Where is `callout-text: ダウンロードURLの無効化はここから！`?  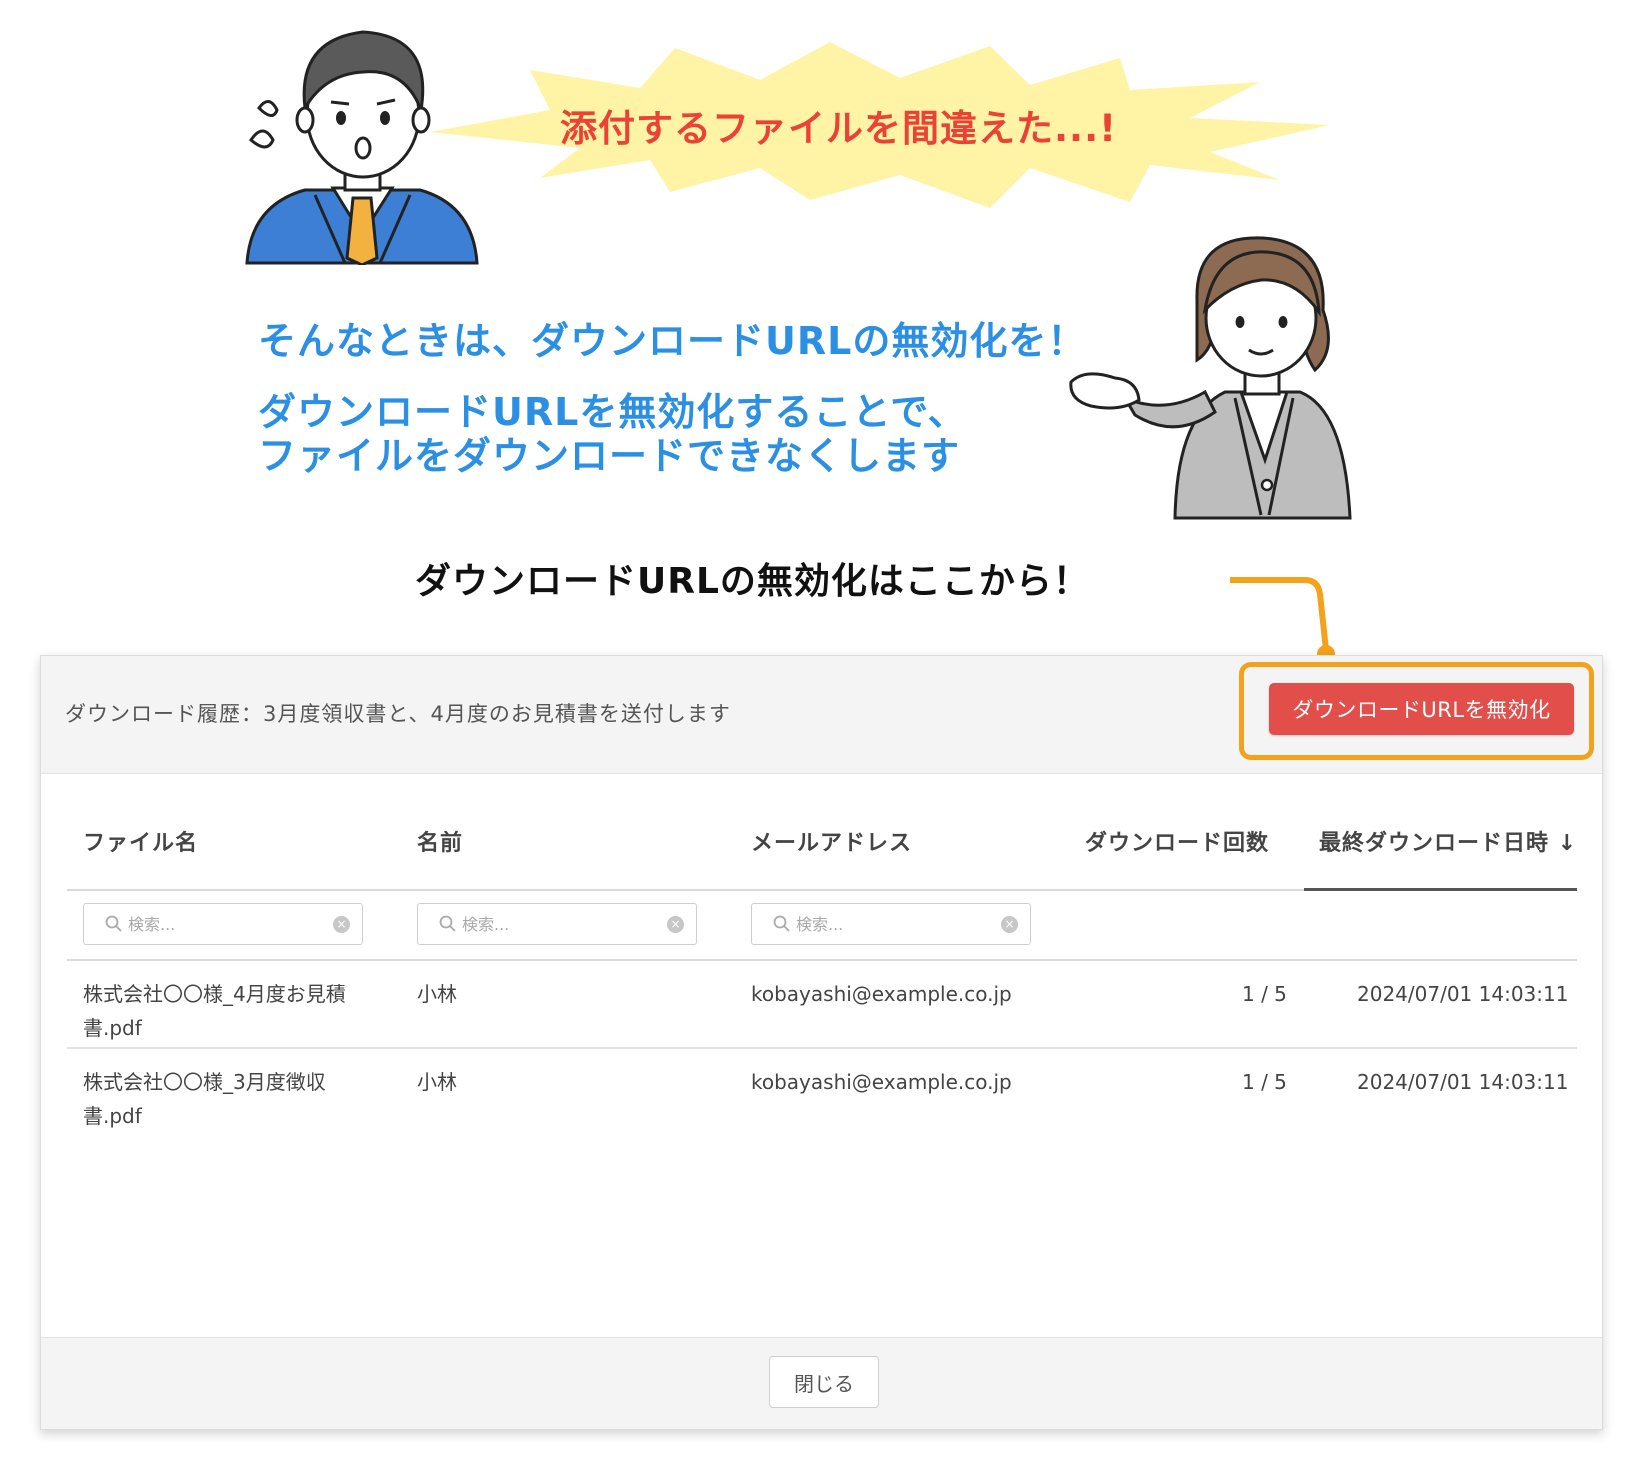
callout-text: ダウンロードURLの無効化はここから！ is located at coordinates (752, 581).